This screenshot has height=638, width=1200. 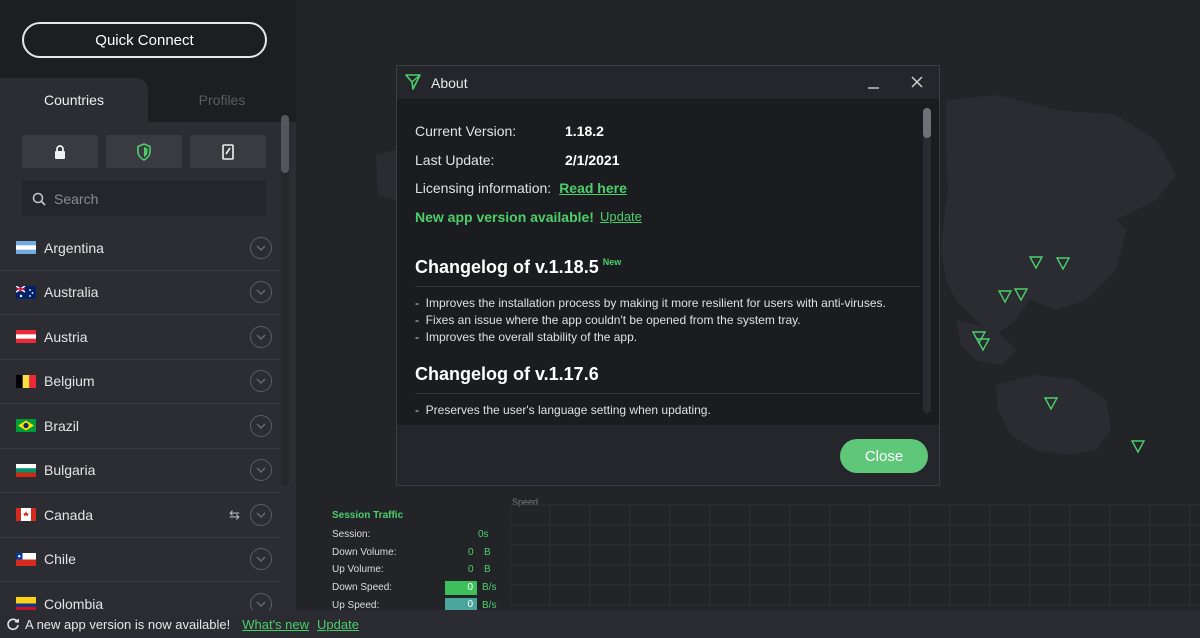 I want to click on map-landmass-australia, so click(x=1053, y=415).